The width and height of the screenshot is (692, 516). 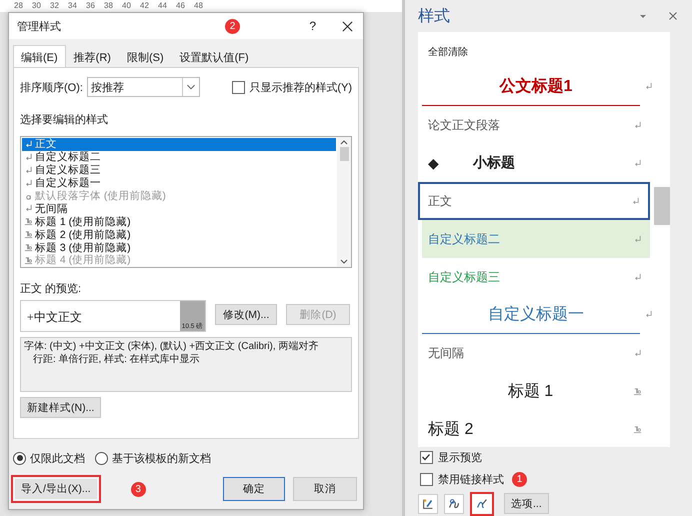 I want to click on style-list-item: 自定义标题三, so click(x=179, y=170).